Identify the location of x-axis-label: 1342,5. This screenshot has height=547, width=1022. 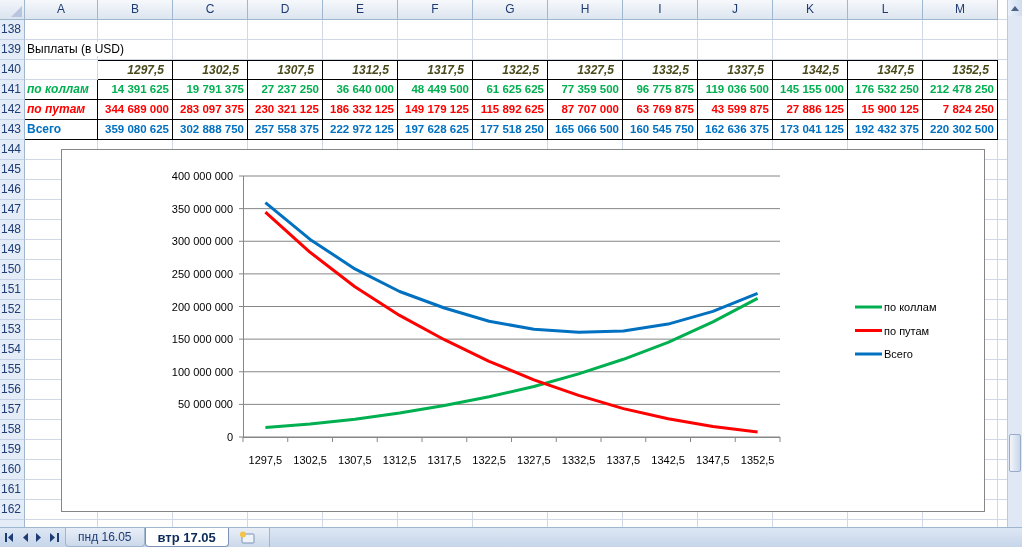
(668, 460).